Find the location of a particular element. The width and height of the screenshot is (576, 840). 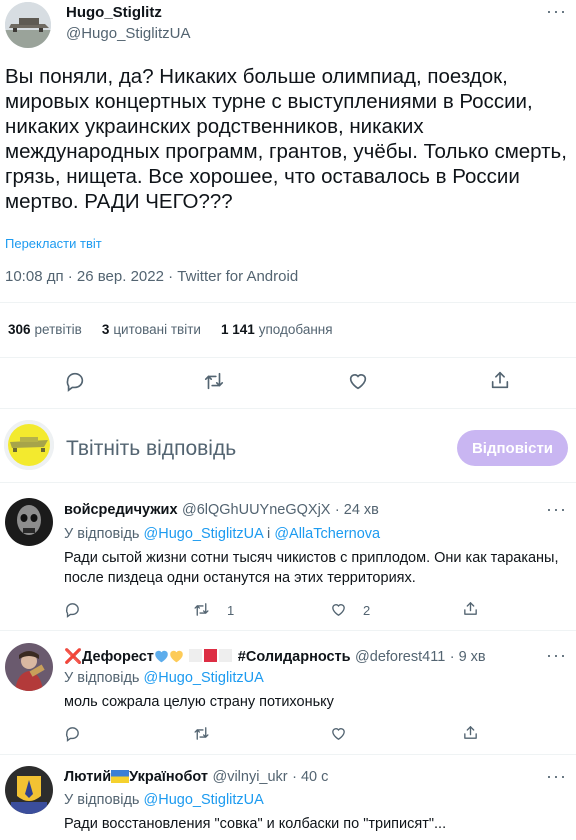

blue-heart-icon is located at coordinates (161, 658).